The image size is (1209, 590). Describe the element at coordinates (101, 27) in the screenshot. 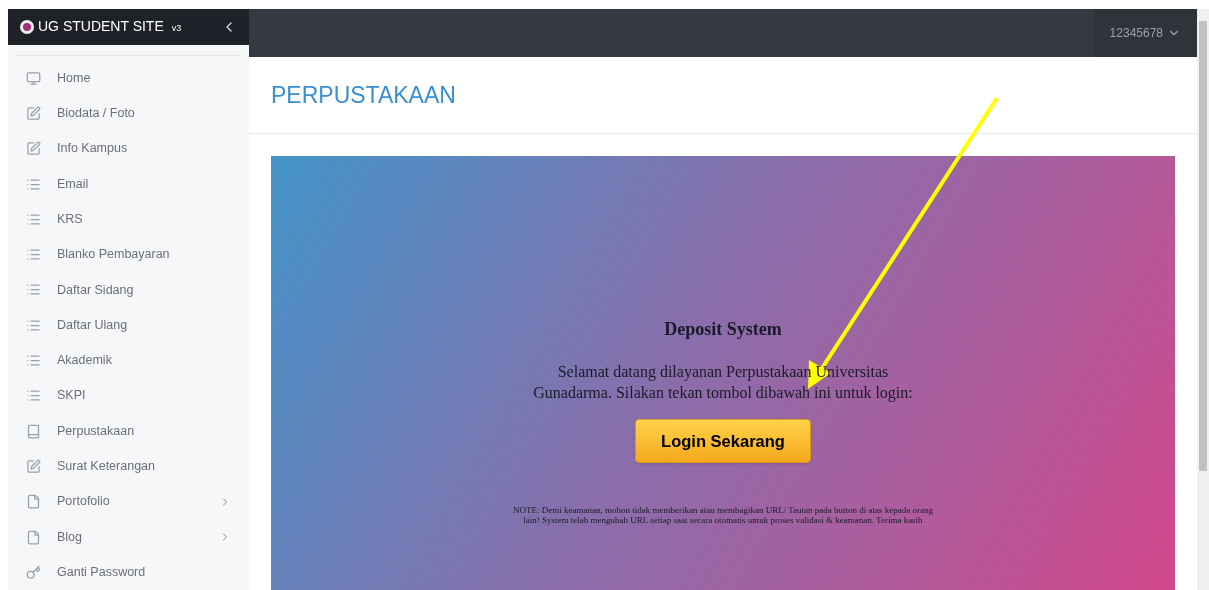

I see `brand-title: UG STUDENT SITE` at that location.